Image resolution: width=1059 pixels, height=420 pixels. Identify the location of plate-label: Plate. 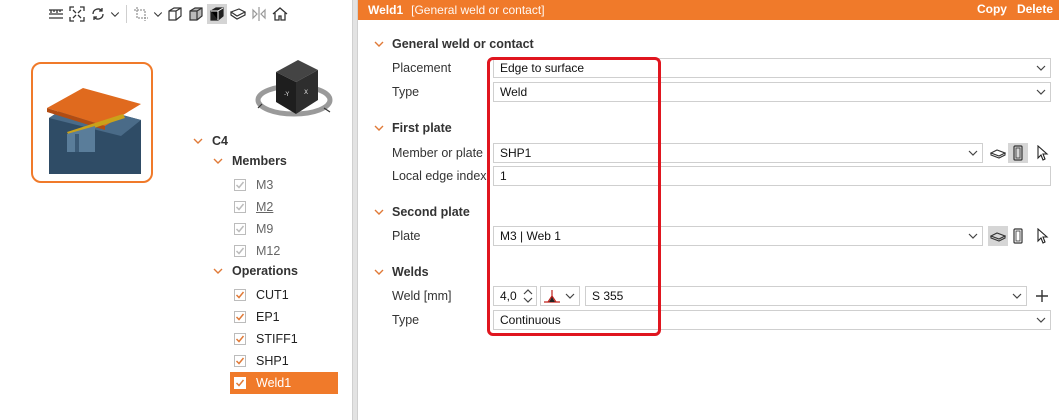
(406, 236).